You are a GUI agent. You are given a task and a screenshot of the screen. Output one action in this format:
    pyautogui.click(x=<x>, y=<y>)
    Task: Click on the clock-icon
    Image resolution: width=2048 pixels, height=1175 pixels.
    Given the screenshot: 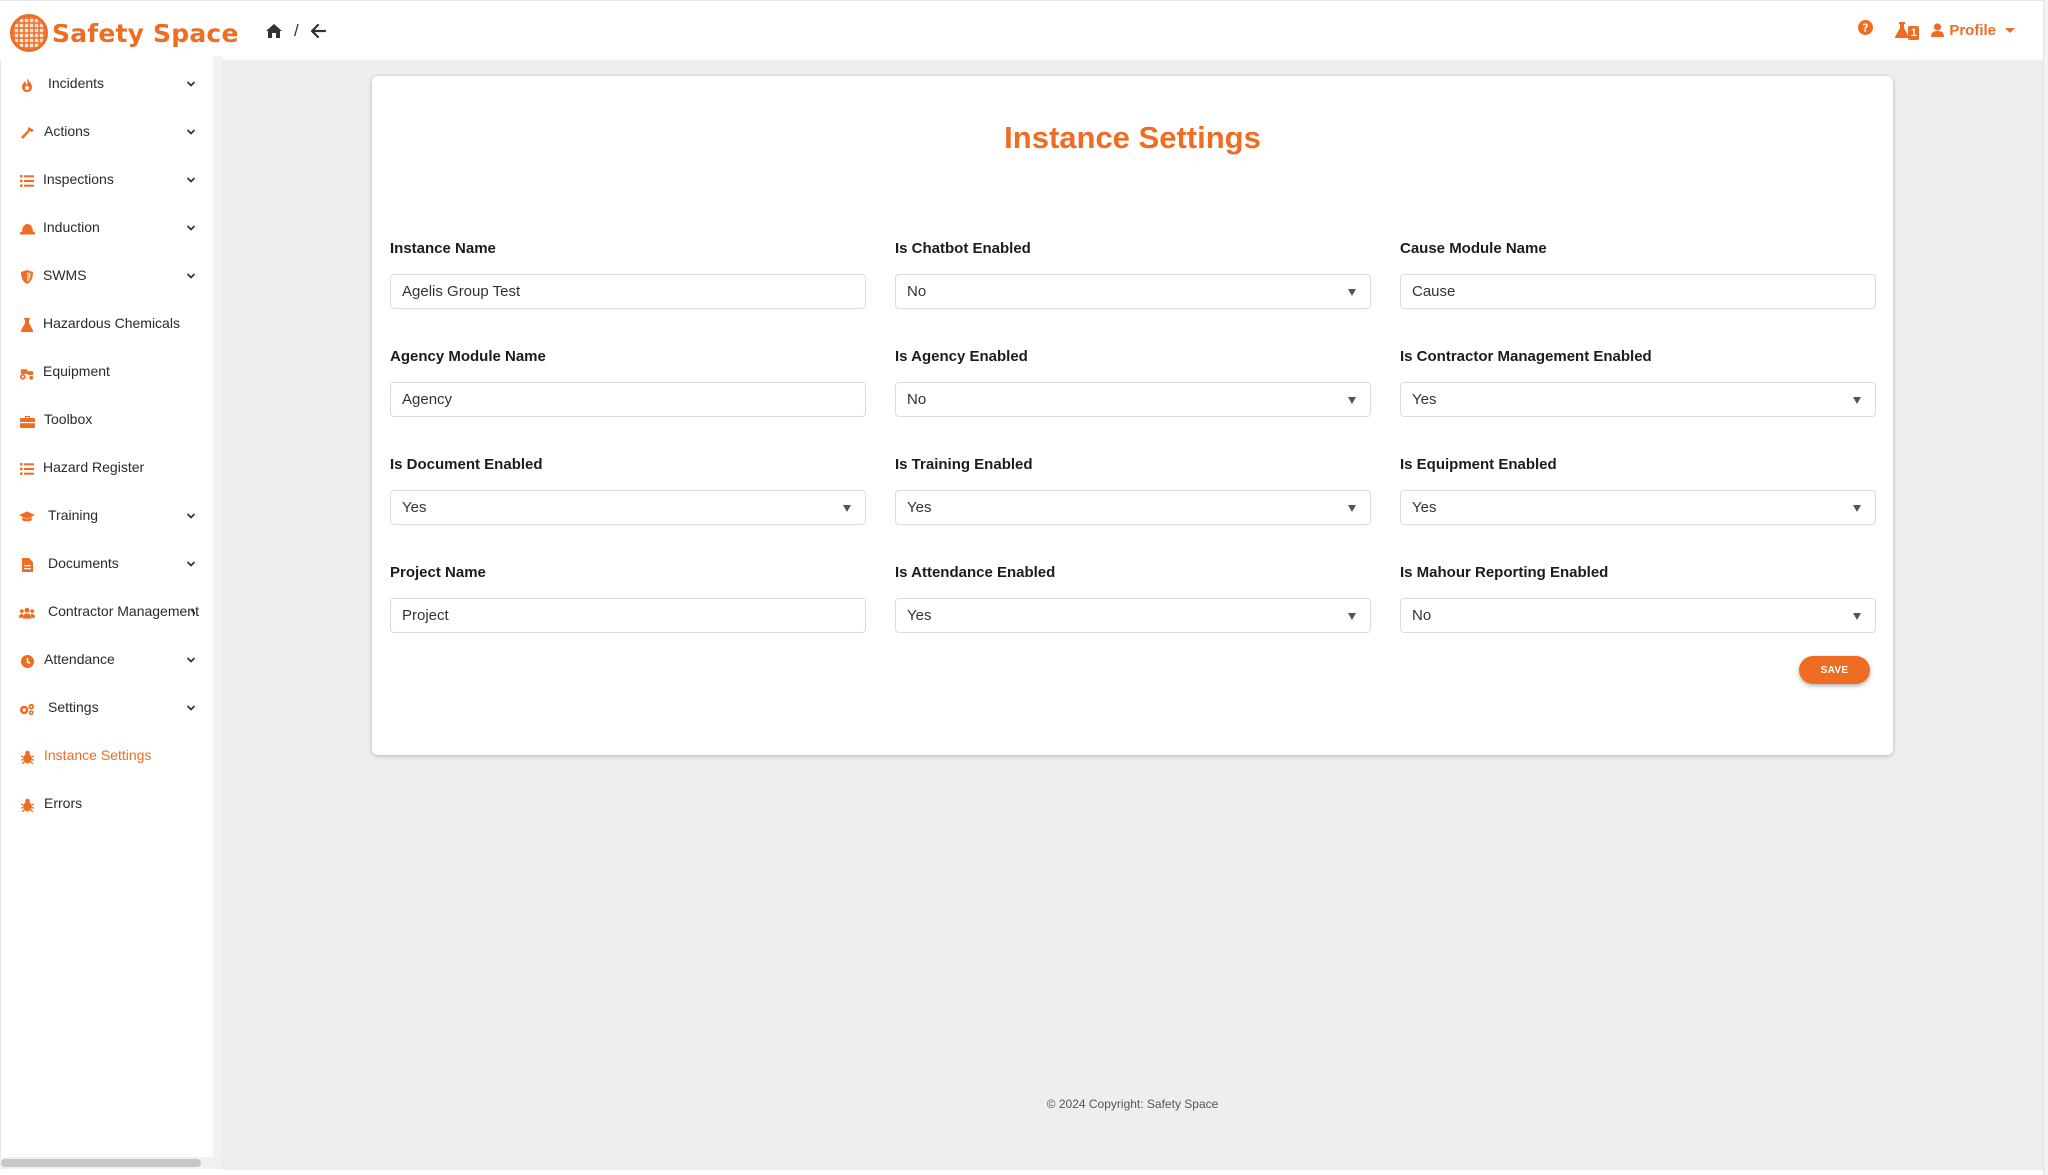 What is the action you would take?
    pyautogui.click(x=27, y=661)
    